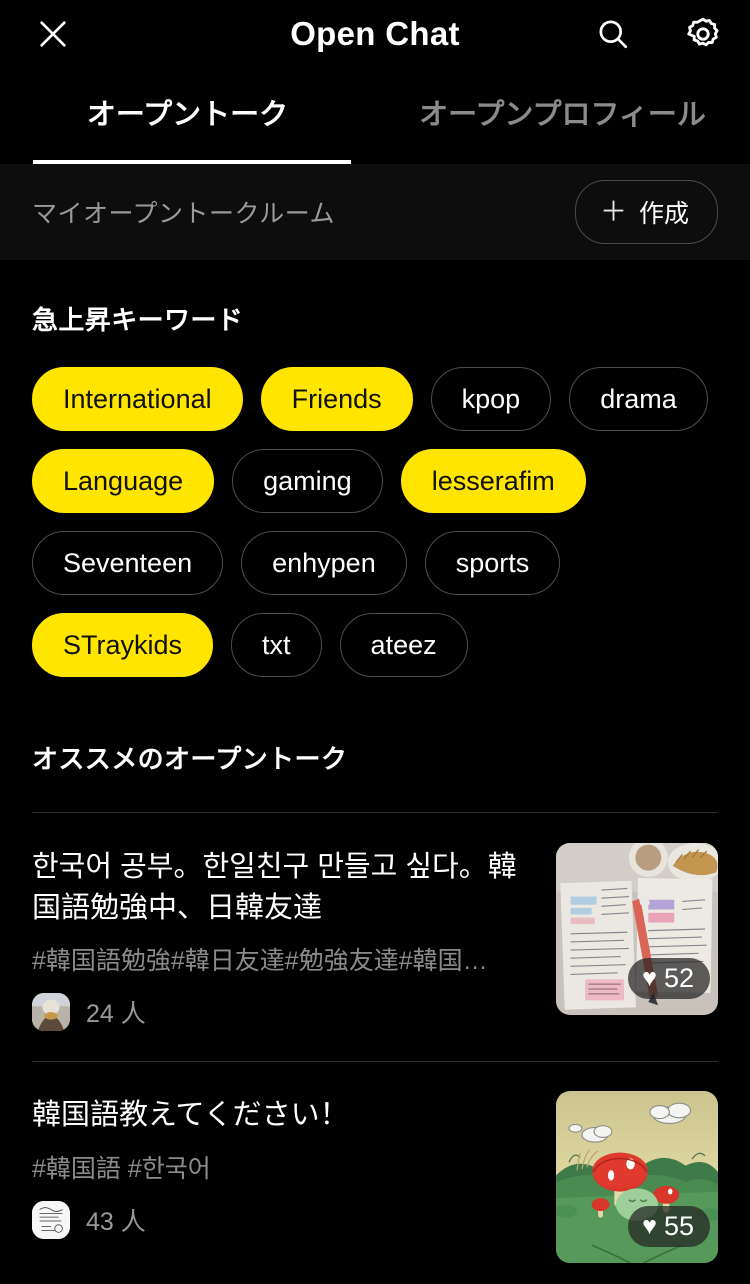  Describe the element at coordinates (663, 214) in the screenshot. I see `create-room-label: 作成` at that location.